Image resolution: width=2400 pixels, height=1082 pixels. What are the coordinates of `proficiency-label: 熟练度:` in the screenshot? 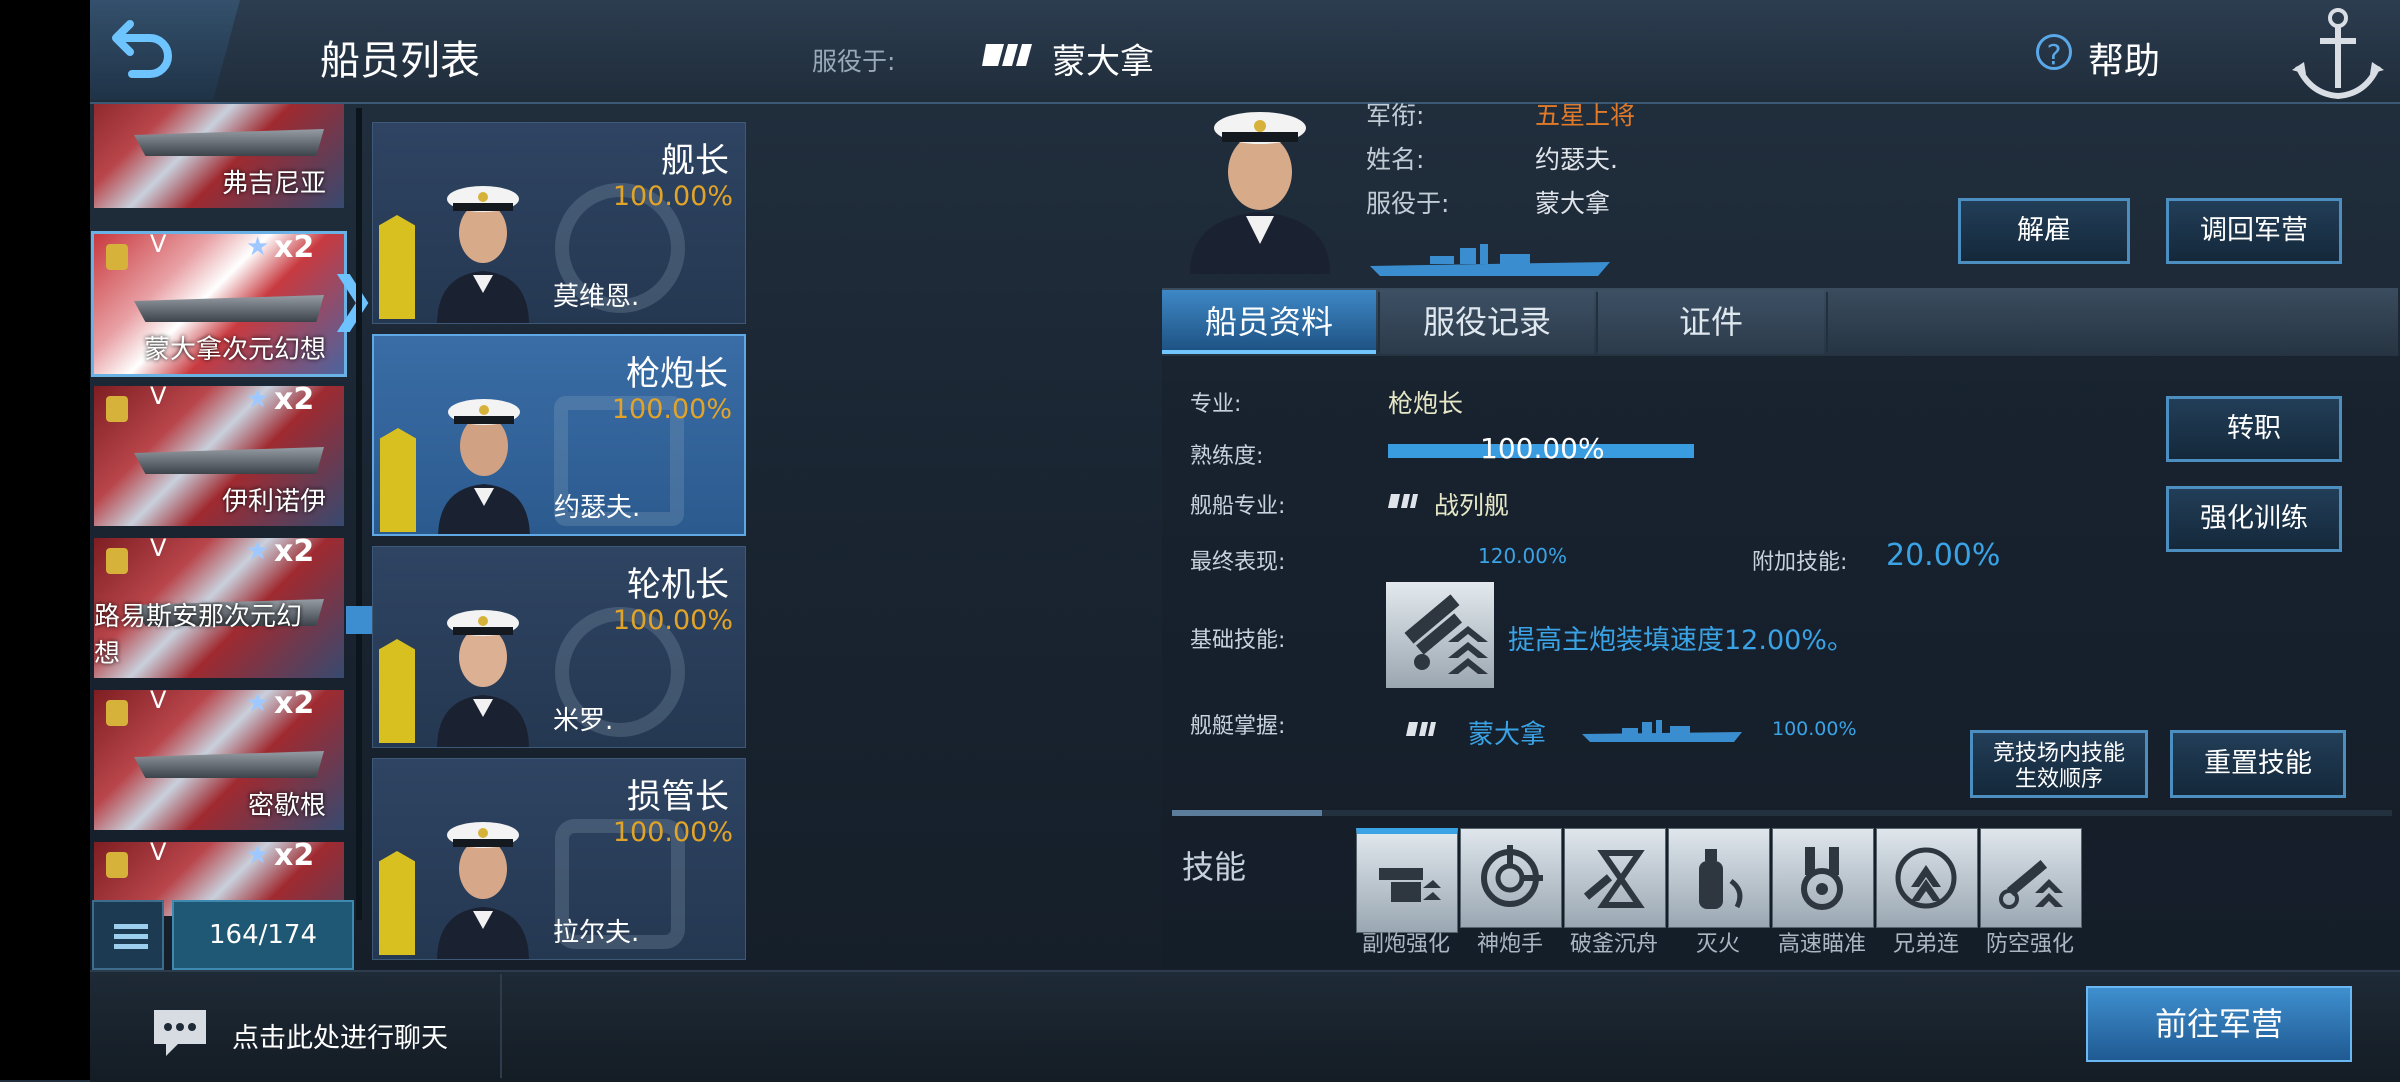 It's located at (1227, 456).